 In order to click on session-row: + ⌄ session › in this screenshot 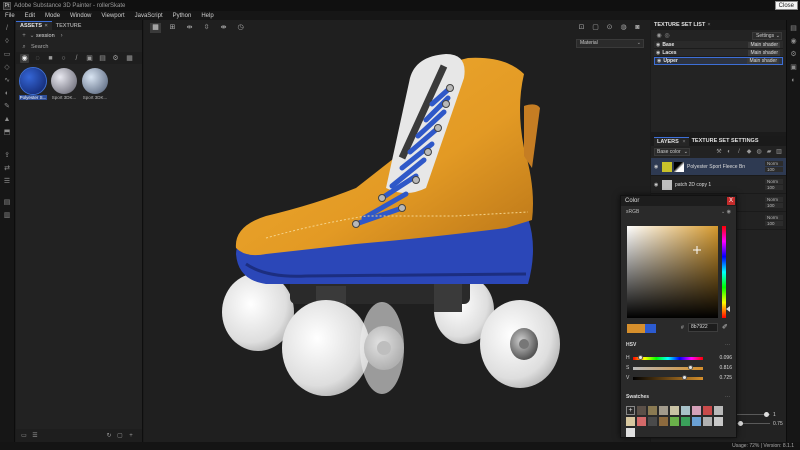, I will do `click(79, 35)`.